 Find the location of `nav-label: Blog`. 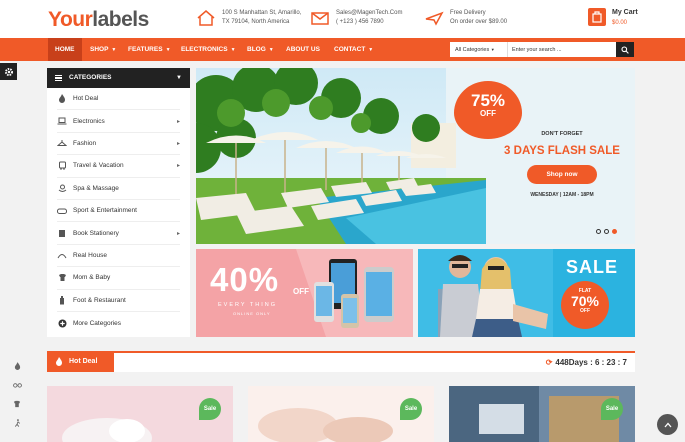

nav-label: Blog is located at coordinates (256, 49).